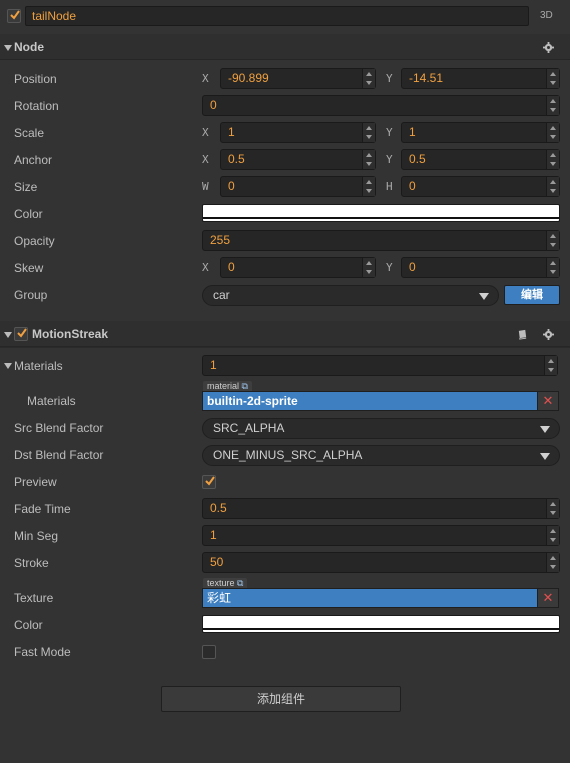 The height and width of the screenshot is (763, 570). I want to click on color-picker, so click(381, 213).